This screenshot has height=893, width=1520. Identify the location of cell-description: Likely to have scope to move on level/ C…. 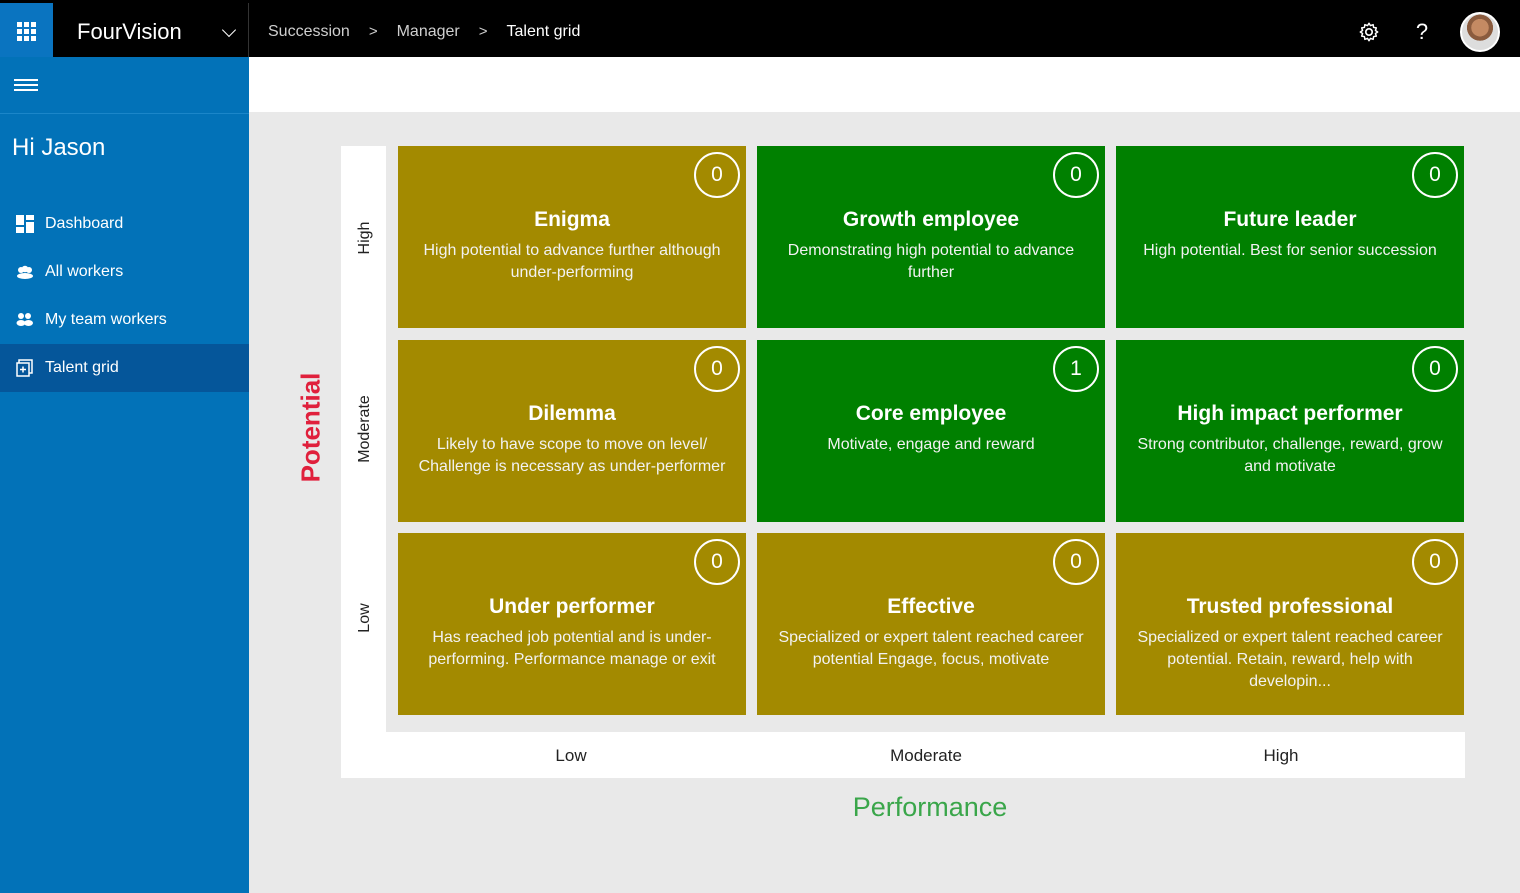
(572, 455).